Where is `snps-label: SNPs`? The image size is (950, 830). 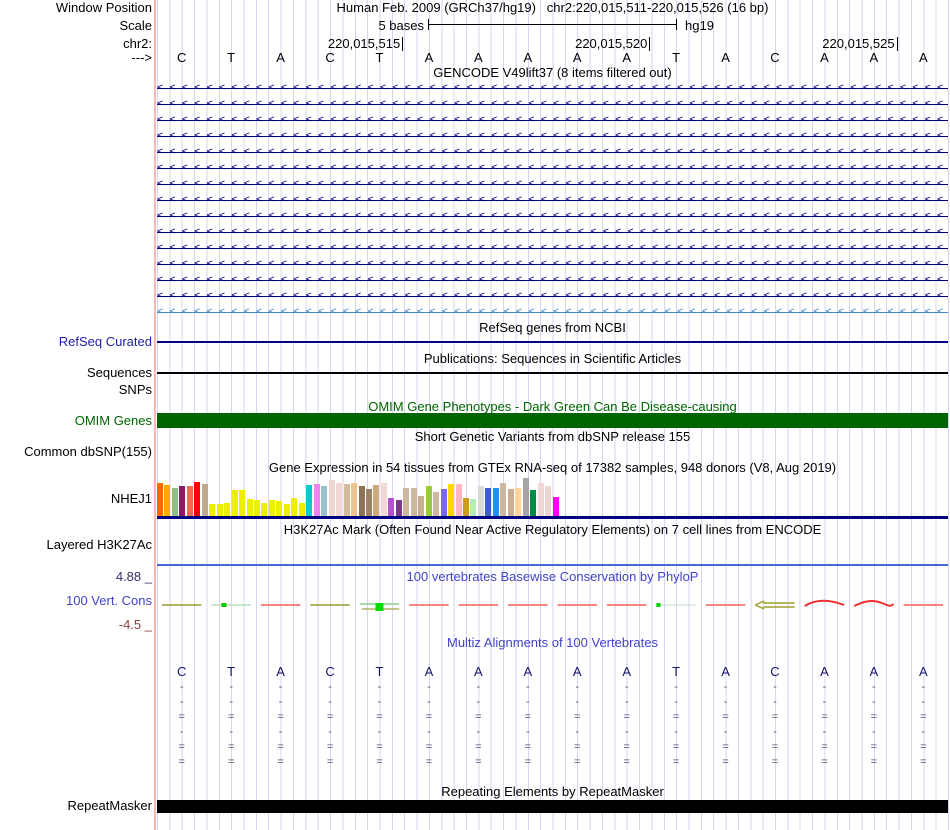 snps-label: SNPs is located at coordinates (135, 390).